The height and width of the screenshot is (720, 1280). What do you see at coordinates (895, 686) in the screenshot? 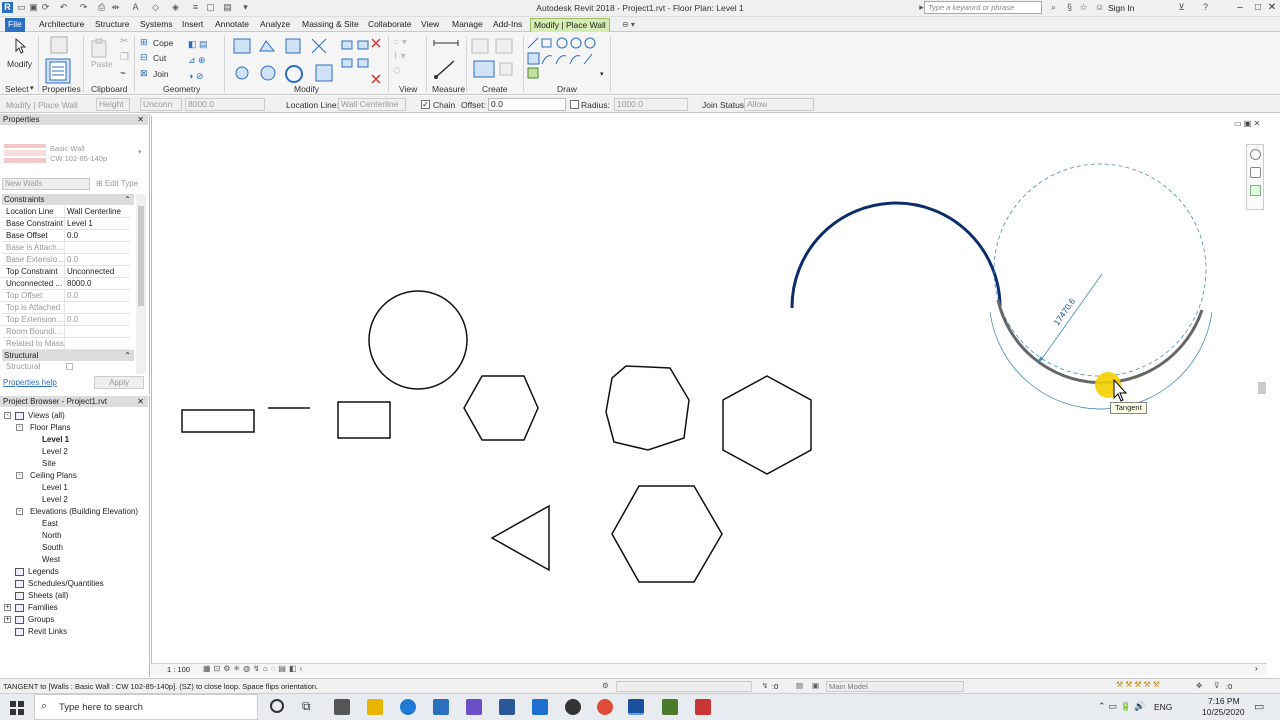
I see `workset-dropdown: Main Model` at bounding box center [895, 686].